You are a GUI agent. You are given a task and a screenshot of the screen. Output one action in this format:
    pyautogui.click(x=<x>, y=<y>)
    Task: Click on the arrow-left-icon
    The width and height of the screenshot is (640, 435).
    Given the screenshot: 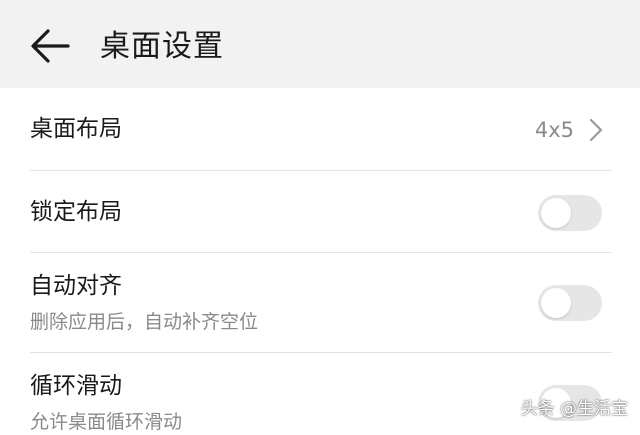 What is the action you would take?
    pyautogui.click(x=50, y=46)
    